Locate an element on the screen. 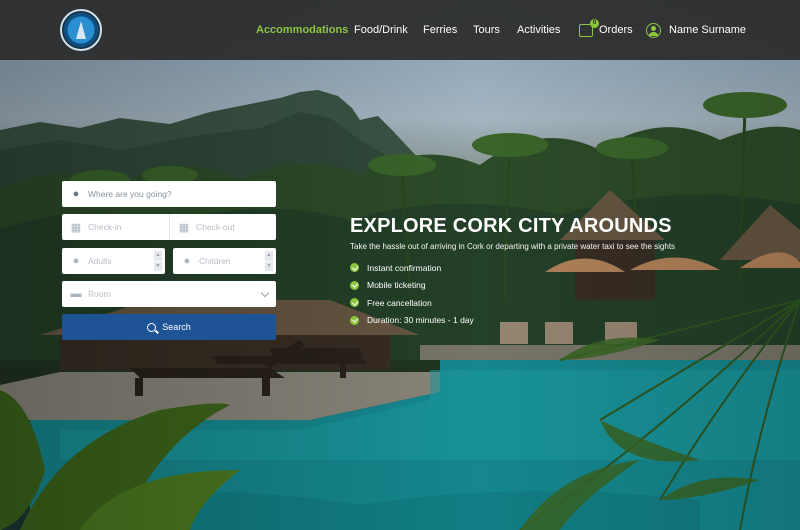 The image size is (800, 530). nav-tours: Tours is located at coordinates (486, 30).